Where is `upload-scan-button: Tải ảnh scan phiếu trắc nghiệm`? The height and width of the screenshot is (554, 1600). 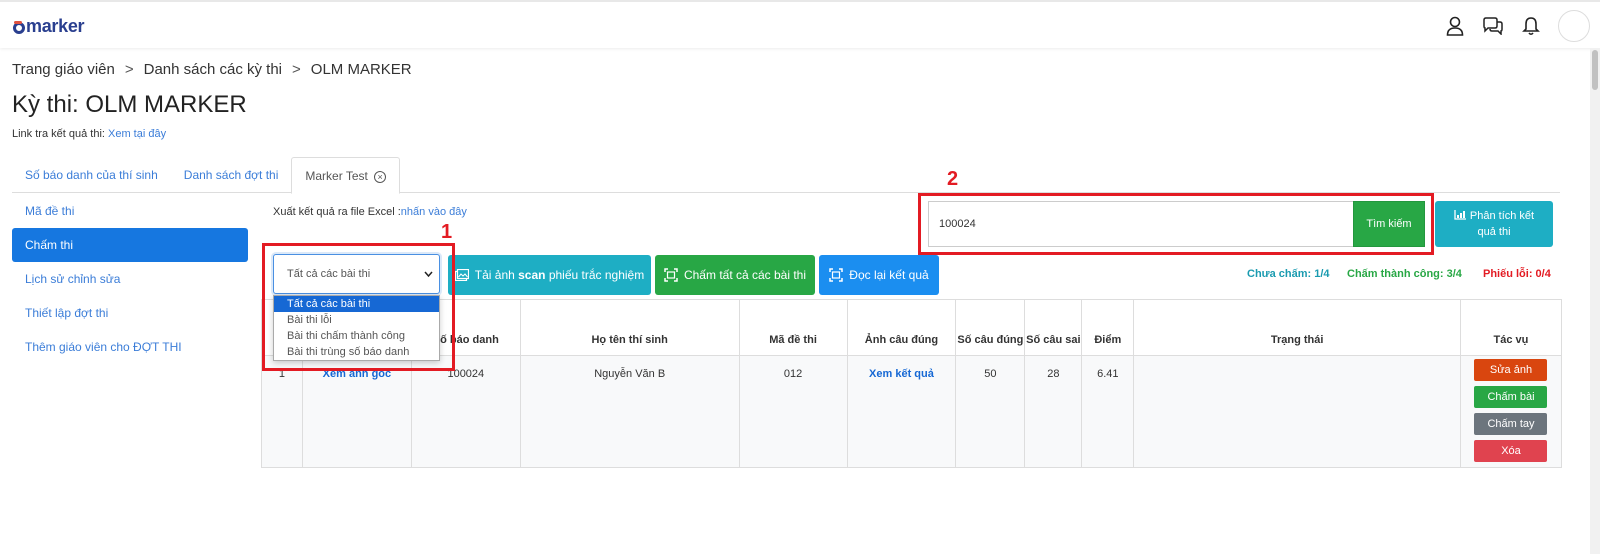 upload-scan-button: Tải ảnh scan phiếu trắc nghiệm is located at coordinates (549, 275).